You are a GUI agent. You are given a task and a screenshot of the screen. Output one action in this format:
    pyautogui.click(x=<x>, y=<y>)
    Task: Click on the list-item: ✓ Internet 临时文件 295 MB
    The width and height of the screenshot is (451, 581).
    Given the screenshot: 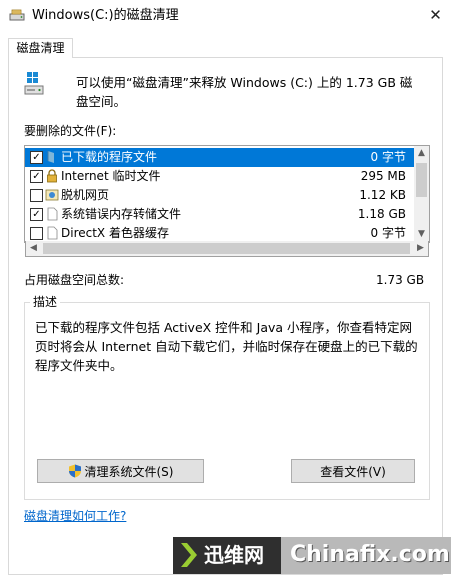 What is the action you would take?
    pyautogui.click(x=219, y=176)
    